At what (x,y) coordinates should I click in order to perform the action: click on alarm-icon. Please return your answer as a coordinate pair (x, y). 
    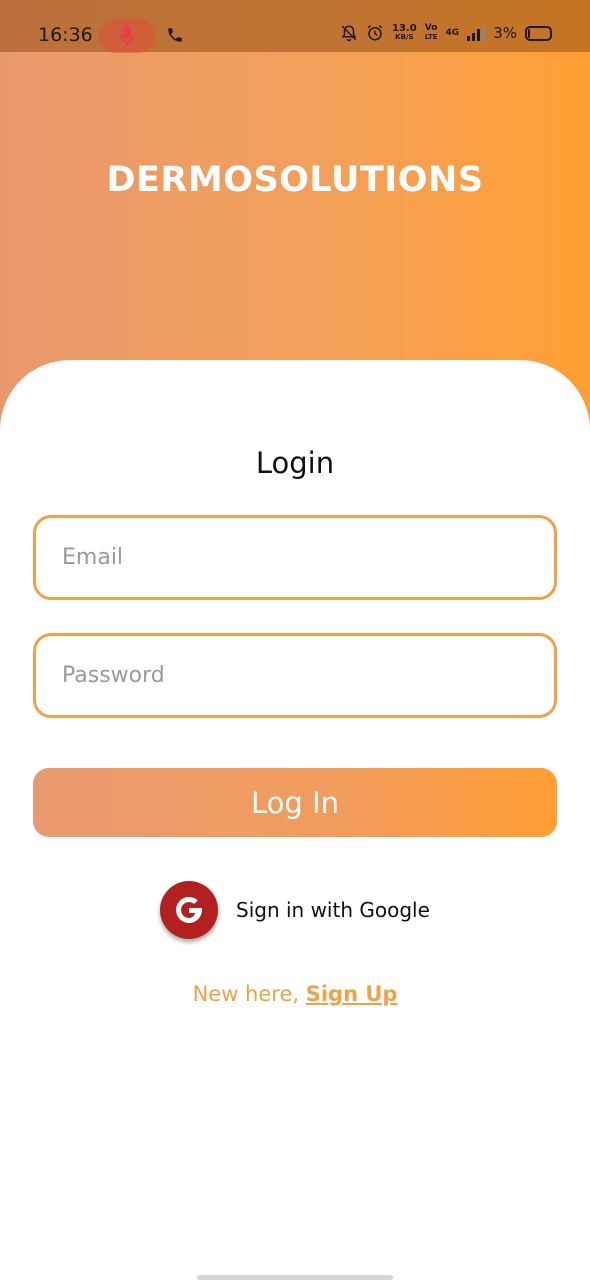
    Looking at the image, I should click on (375, 32).